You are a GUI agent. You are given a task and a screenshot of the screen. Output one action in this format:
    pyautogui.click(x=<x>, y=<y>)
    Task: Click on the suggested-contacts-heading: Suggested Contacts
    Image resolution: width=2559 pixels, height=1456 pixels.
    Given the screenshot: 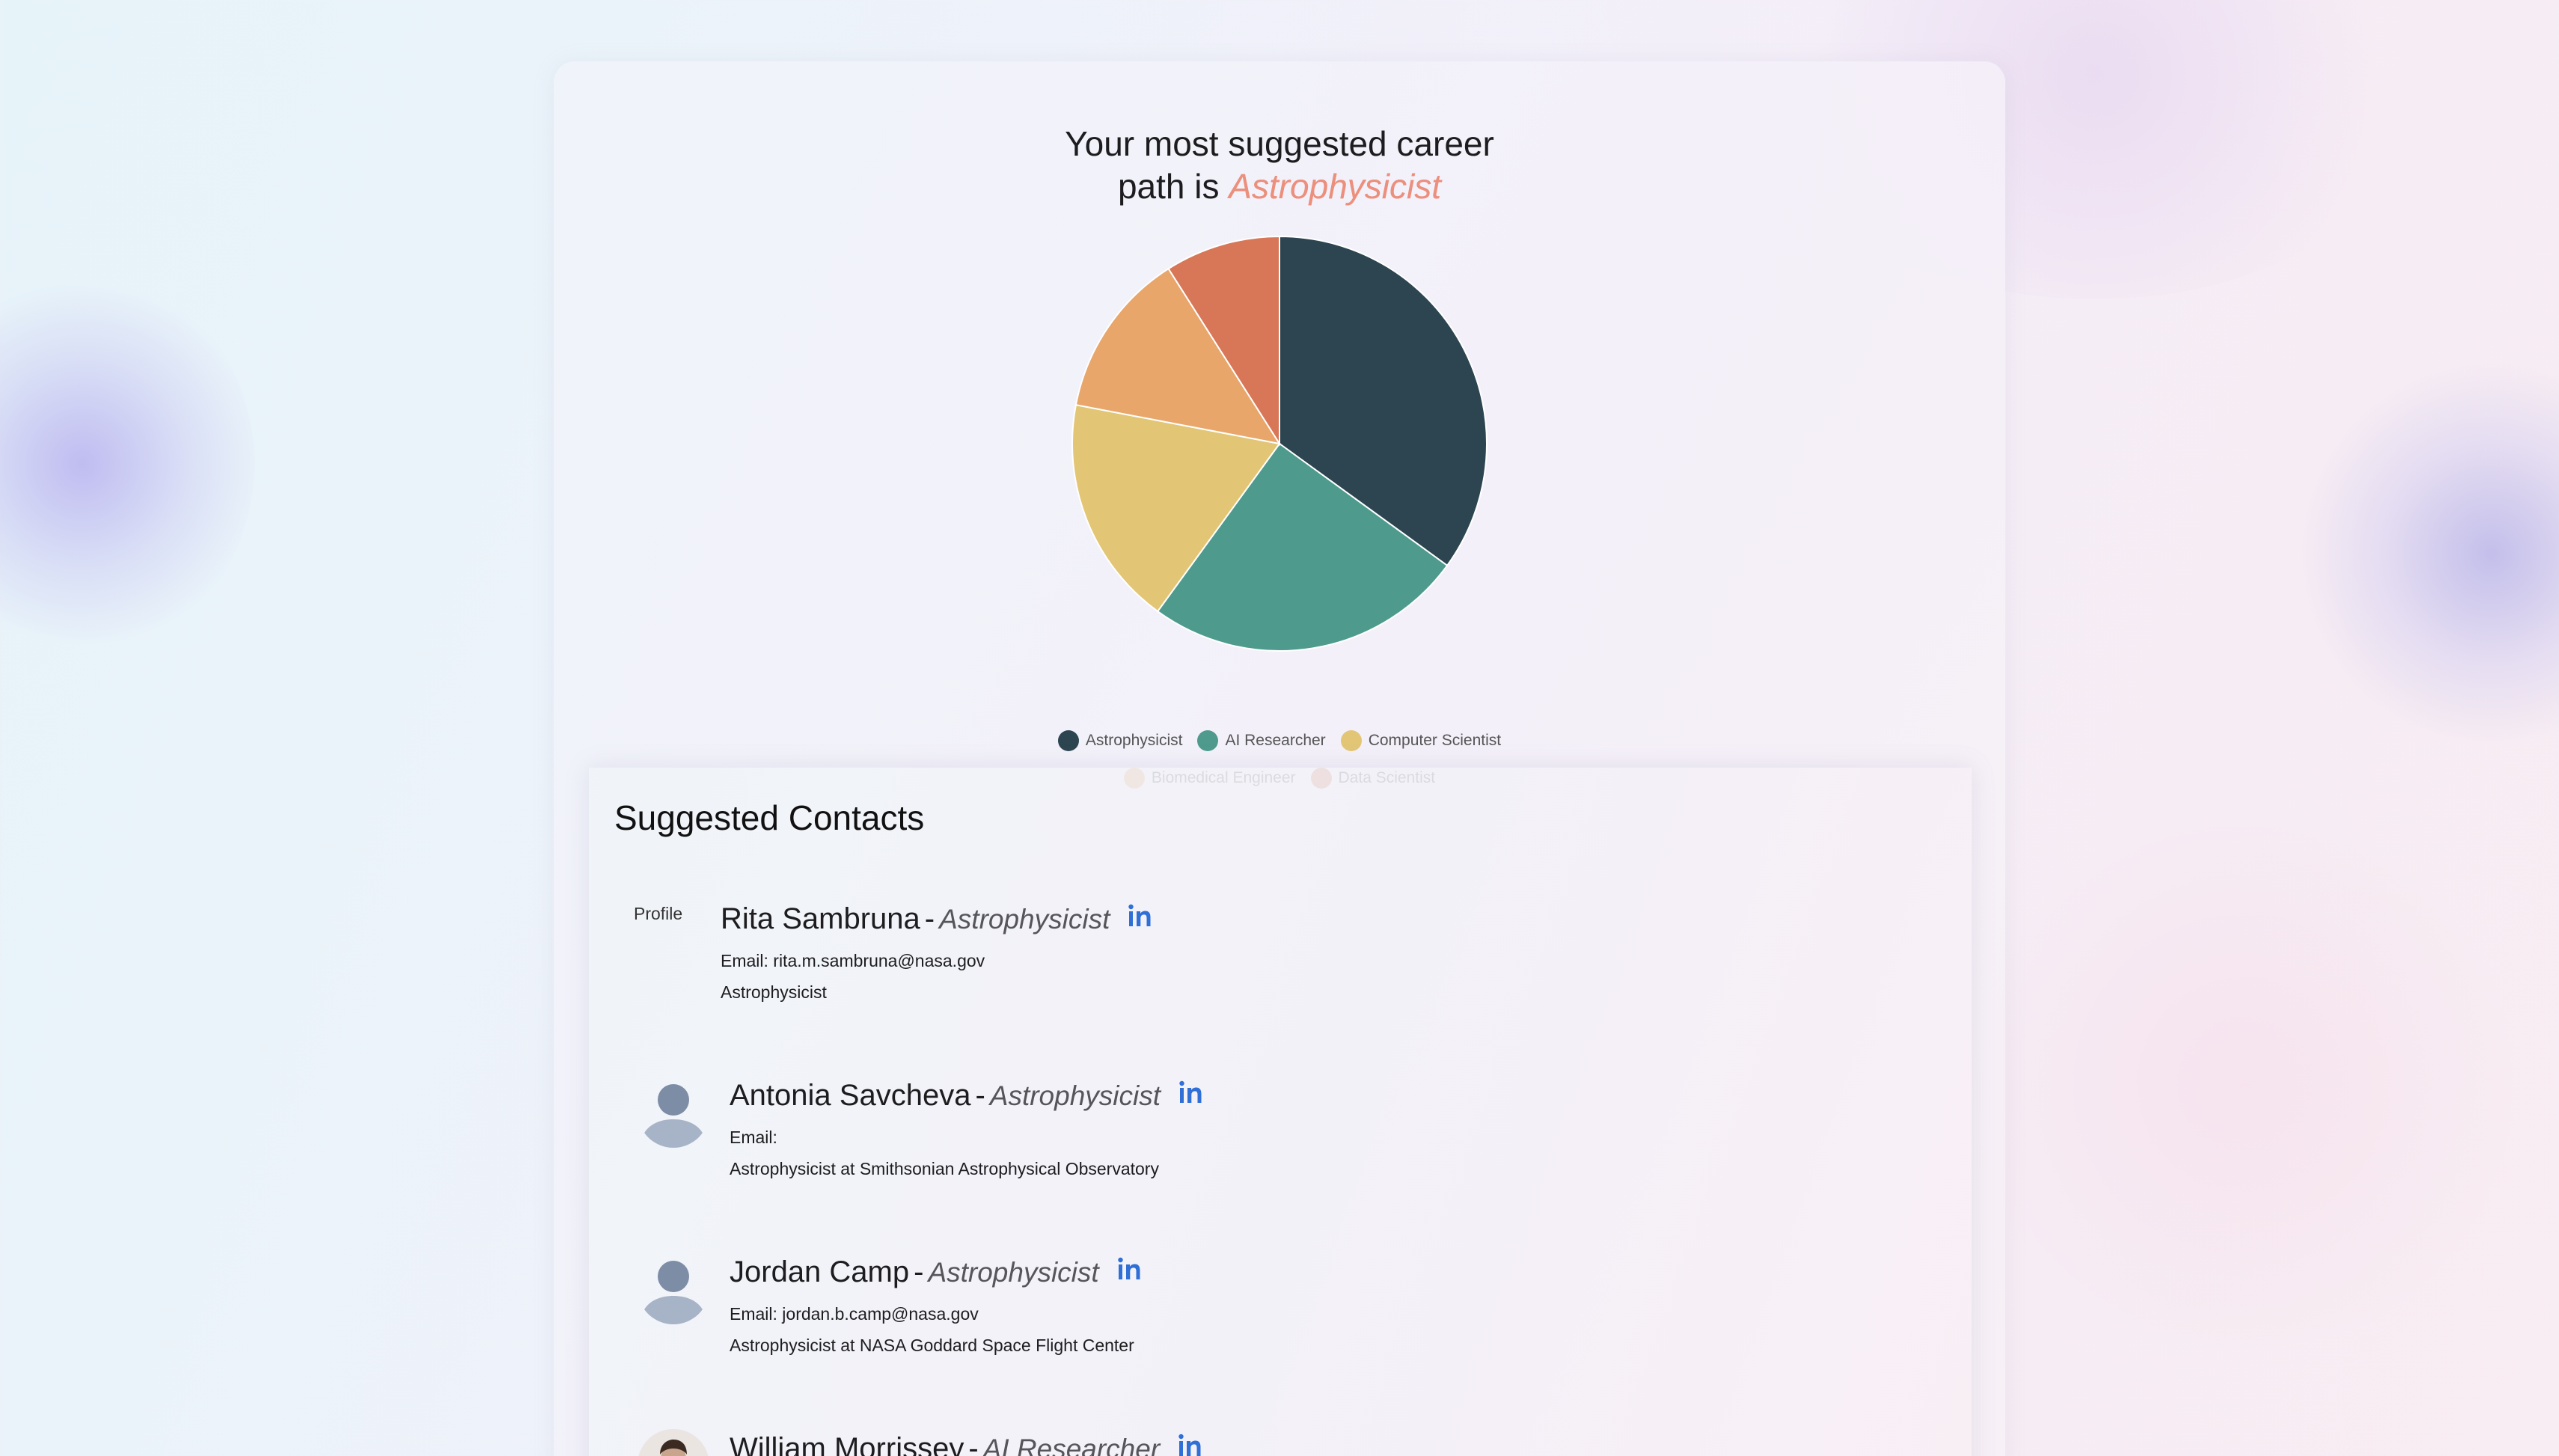 What is the action you would take?
    pyautogui.click(x=769, y=817)
    